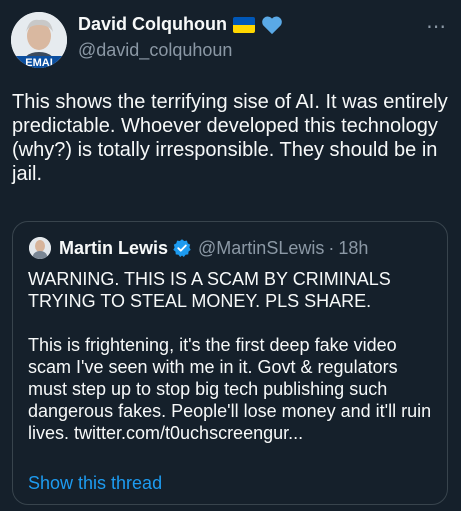 This screenshot has height=511, width=461. I want to click on verified-badge-icon, so click(182, 248).